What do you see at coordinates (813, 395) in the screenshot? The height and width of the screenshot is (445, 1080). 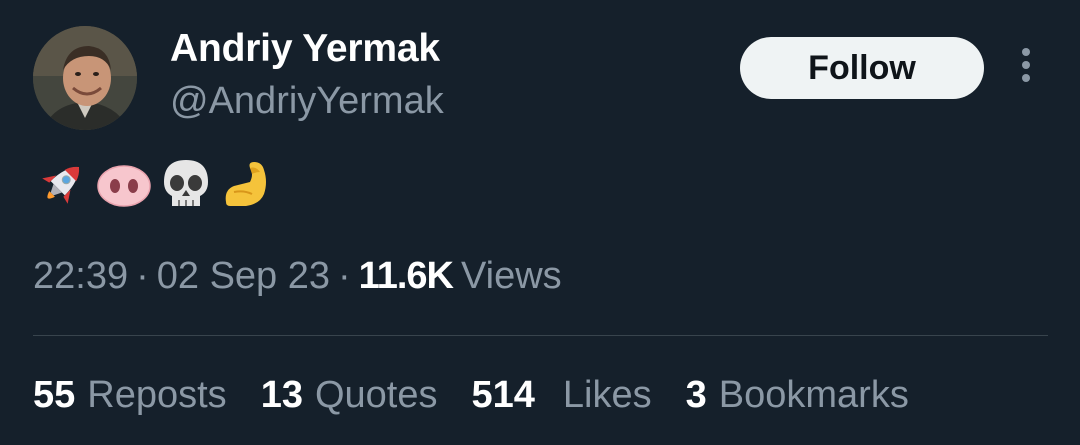 I see `bookmarks-label: Bookmarks` at bounding box center [813, 395].